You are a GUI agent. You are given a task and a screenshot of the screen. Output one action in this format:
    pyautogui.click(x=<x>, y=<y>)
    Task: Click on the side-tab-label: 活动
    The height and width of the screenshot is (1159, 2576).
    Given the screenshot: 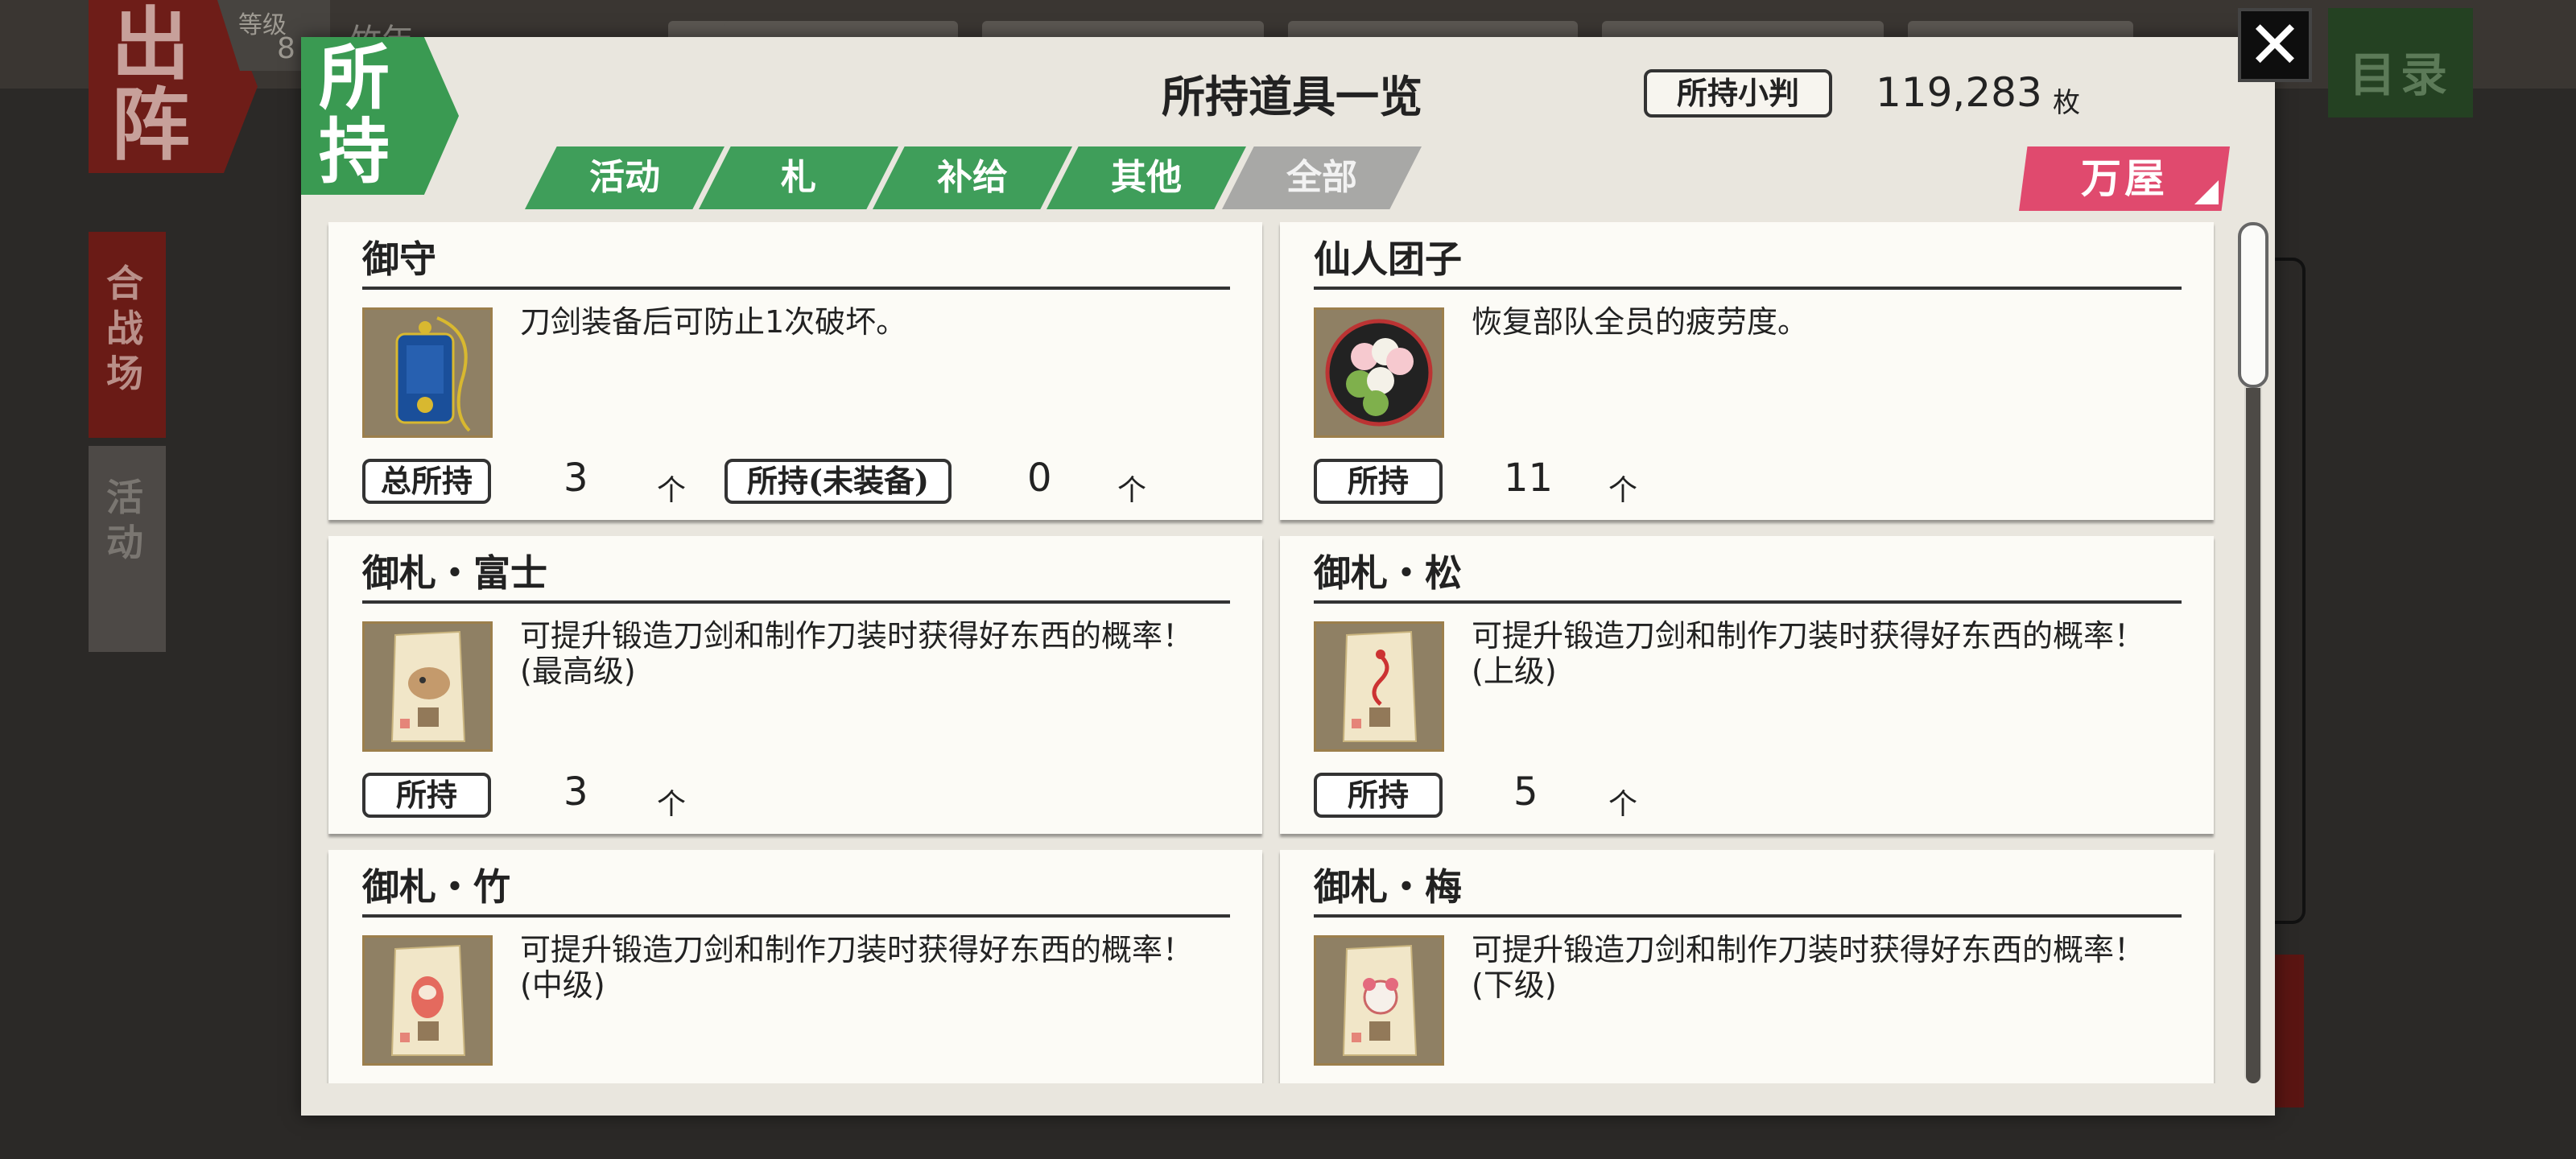 What is the action you would take?
    pyautogui.click(x=124, y=520)
    